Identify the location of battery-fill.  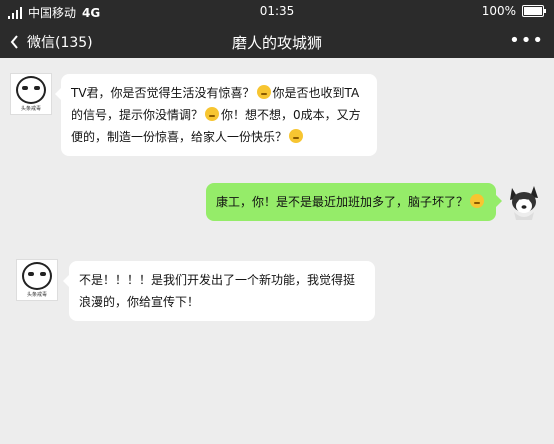
(533, 11).